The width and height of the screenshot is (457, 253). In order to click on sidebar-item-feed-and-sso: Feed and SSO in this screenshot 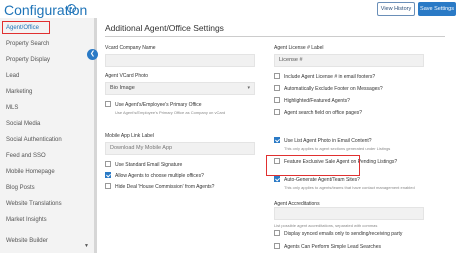, I will do `click(26, 156)`.